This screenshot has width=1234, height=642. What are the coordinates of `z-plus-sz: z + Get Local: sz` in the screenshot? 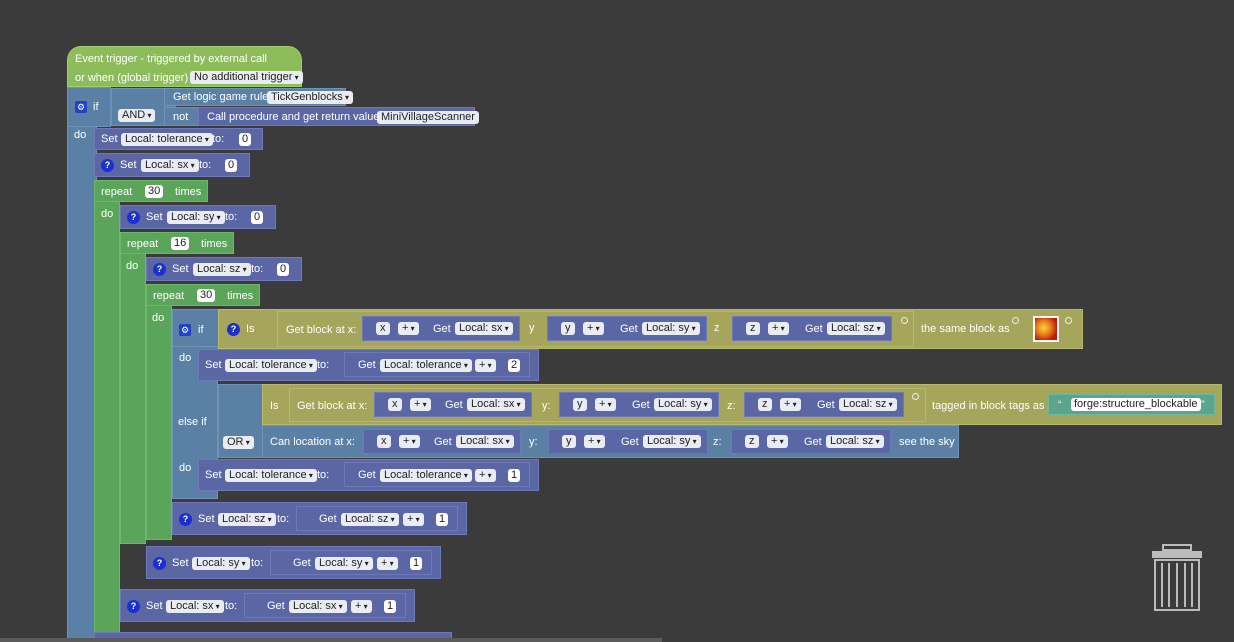 It's located at (824, 404).